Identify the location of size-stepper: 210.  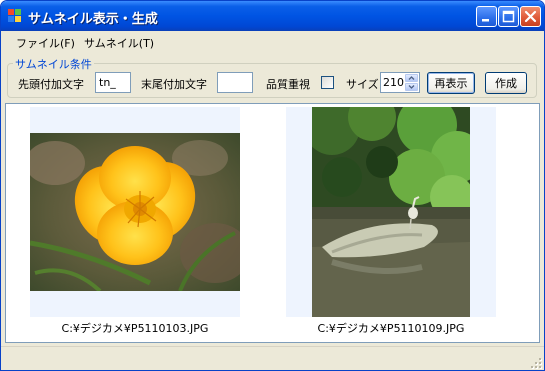
(400, 82).